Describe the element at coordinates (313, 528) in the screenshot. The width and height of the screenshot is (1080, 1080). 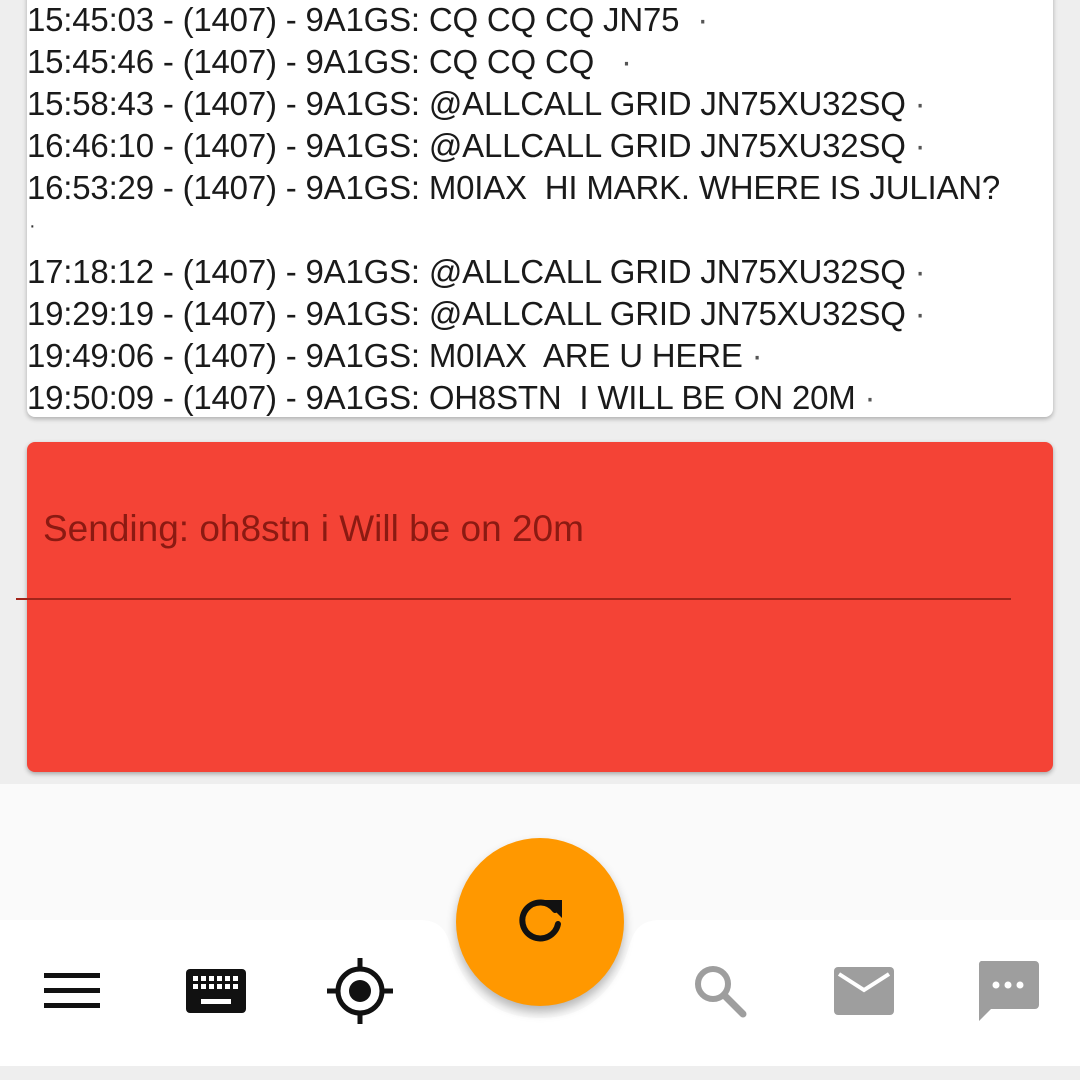
I see `sending-status-text: Sending: oh8stn i Will be on 20m` at that location.